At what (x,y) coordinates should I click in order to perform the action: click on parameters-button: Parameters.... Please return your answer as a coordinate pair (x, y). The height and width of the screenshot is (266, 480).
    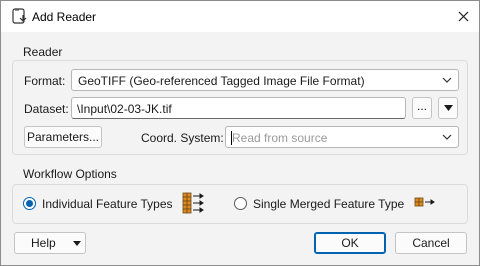
    Looking at the image, I should click on (63, 137).